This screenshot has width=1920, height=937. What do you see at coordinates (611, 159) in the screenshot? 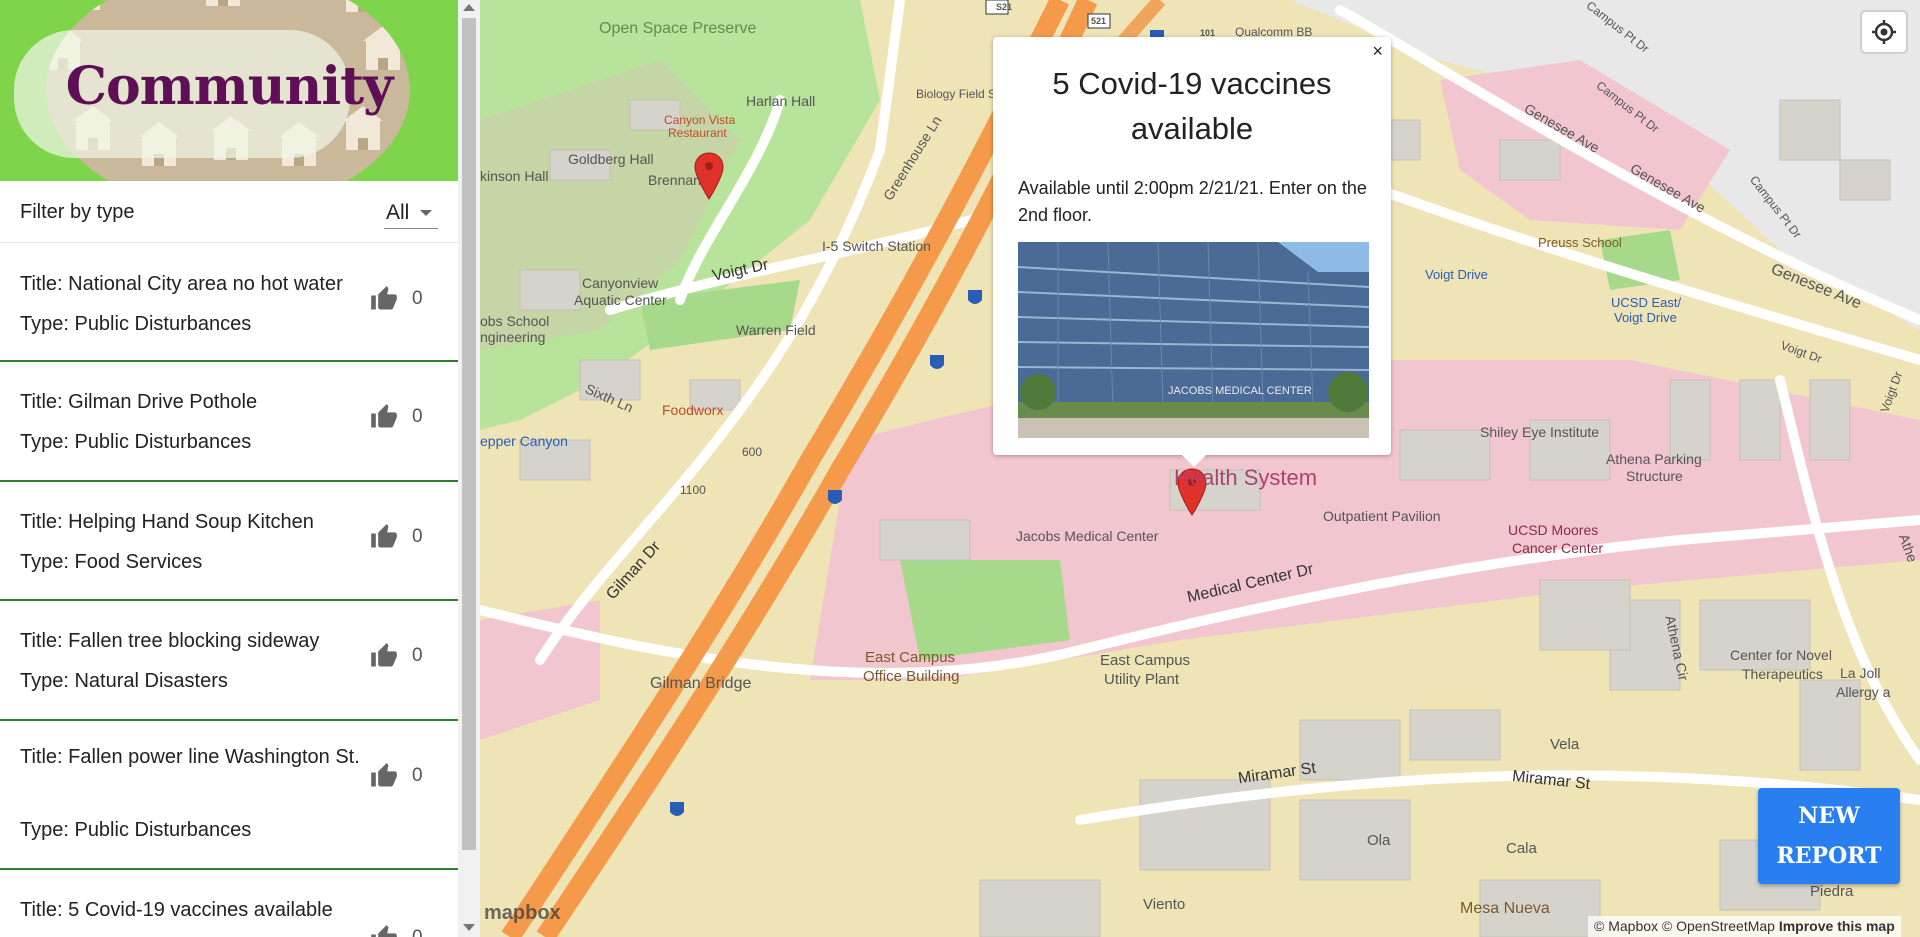
I see `map-label-goldberg-hall: Goldberg Hall` at bounding box center [611, 159].